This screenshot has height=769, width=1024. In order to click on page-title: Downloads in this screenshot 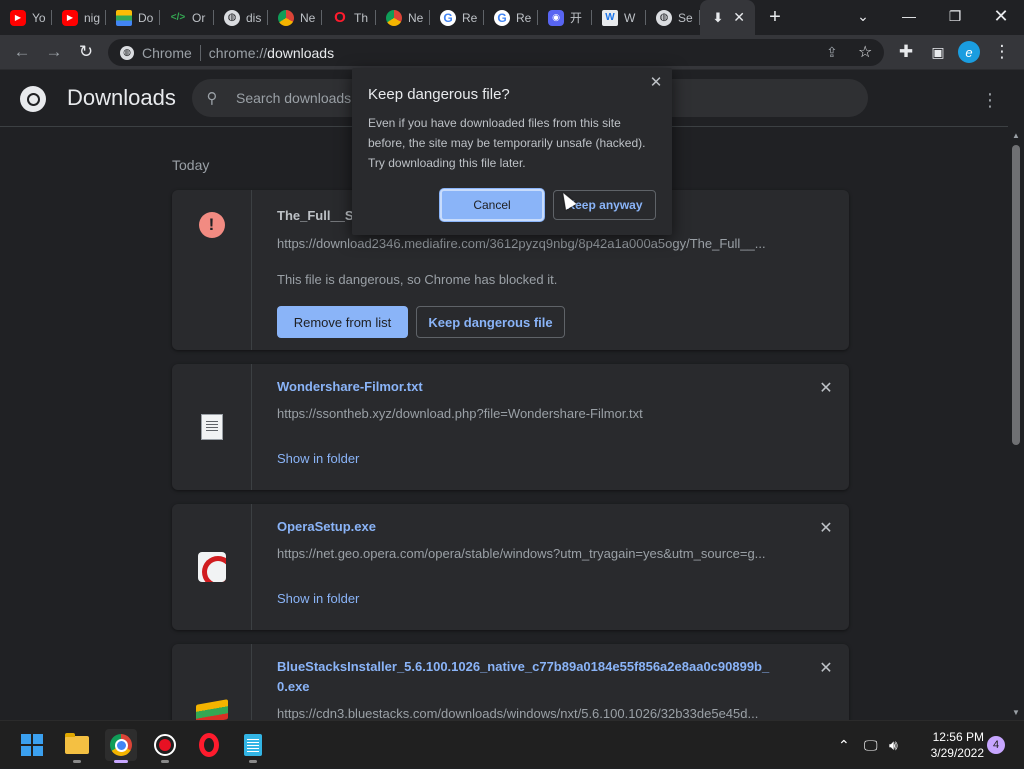, I will do `click(121, 97)`.